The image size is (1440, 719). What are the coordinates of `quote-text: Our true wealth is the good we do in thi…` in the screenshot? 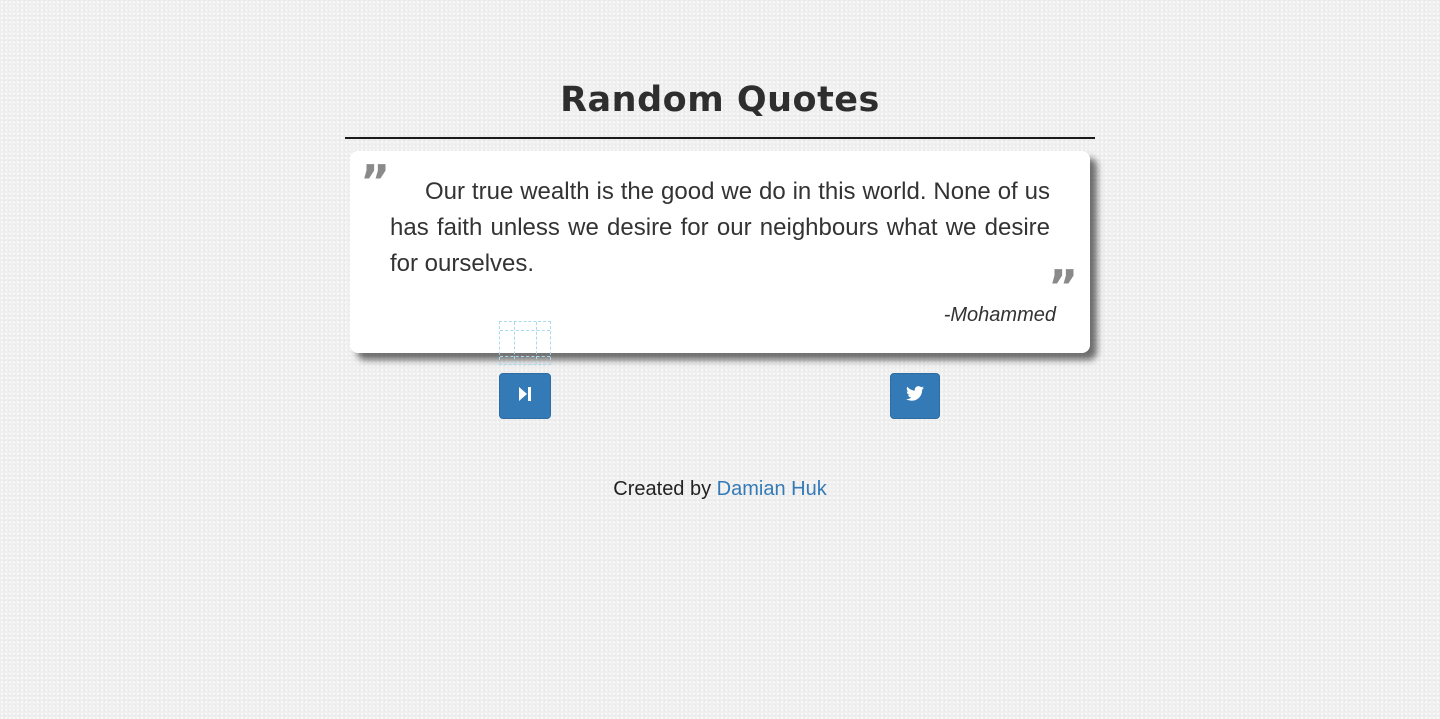 It's located at (720, 227).